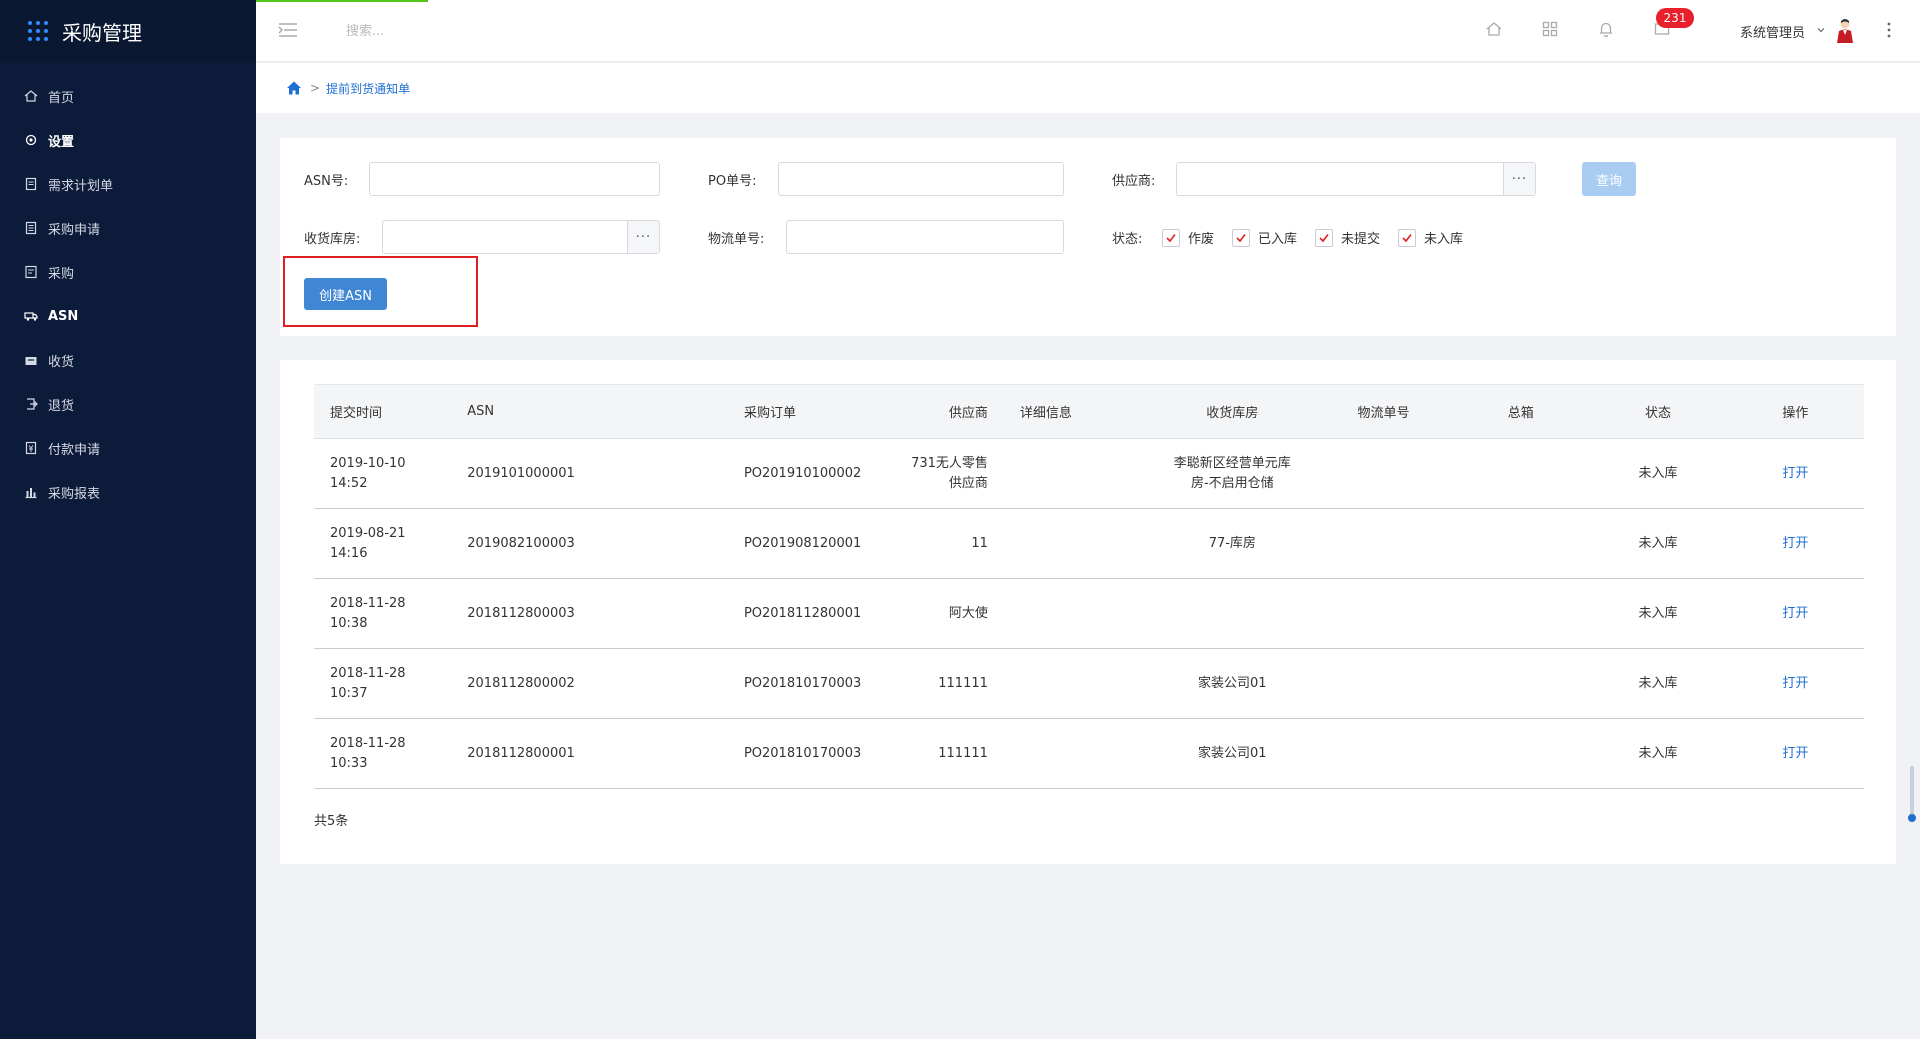 This screenshot has width=1920, height=1039. Describe the element at coordinates (1383, 543) in the screenshot. I see `cell-logistics` at that location.